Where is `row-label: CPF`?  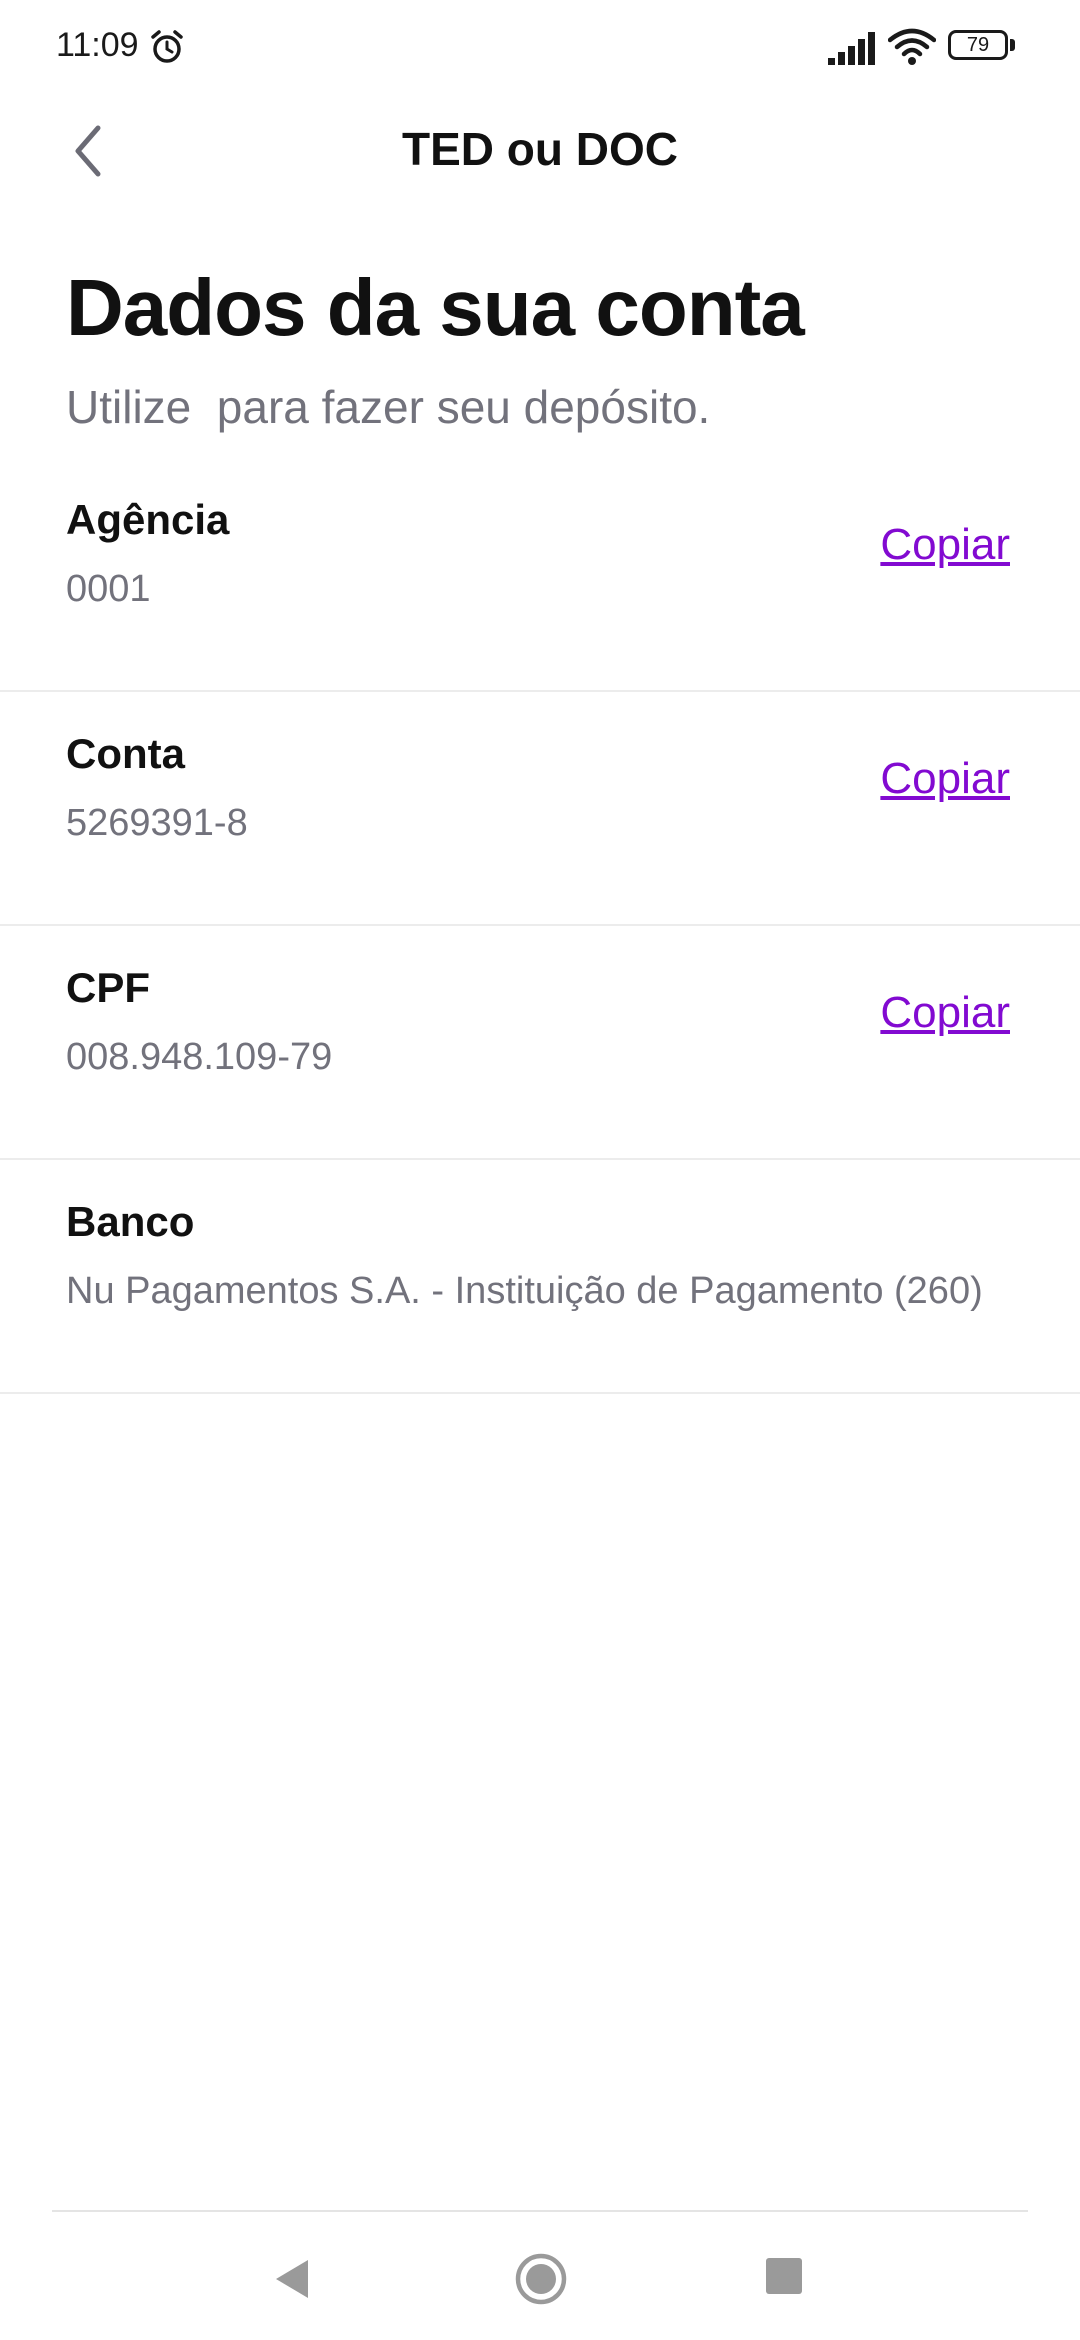 row-label: CPF is located at coordinates (108, 987).